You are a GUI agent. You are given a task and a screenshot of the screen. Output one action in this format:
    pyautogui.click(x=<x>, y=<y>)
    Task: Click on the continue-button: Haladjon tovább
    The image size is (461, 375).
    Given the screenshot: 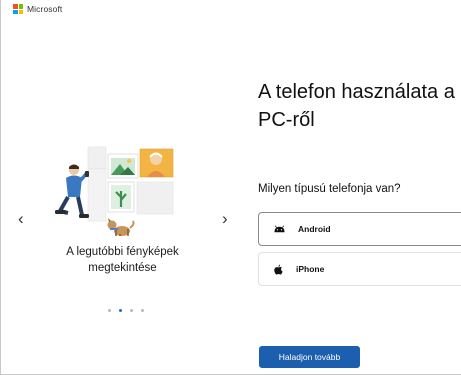 What is the action you would take?
    pyautogui.click(x=309, y=357)
    